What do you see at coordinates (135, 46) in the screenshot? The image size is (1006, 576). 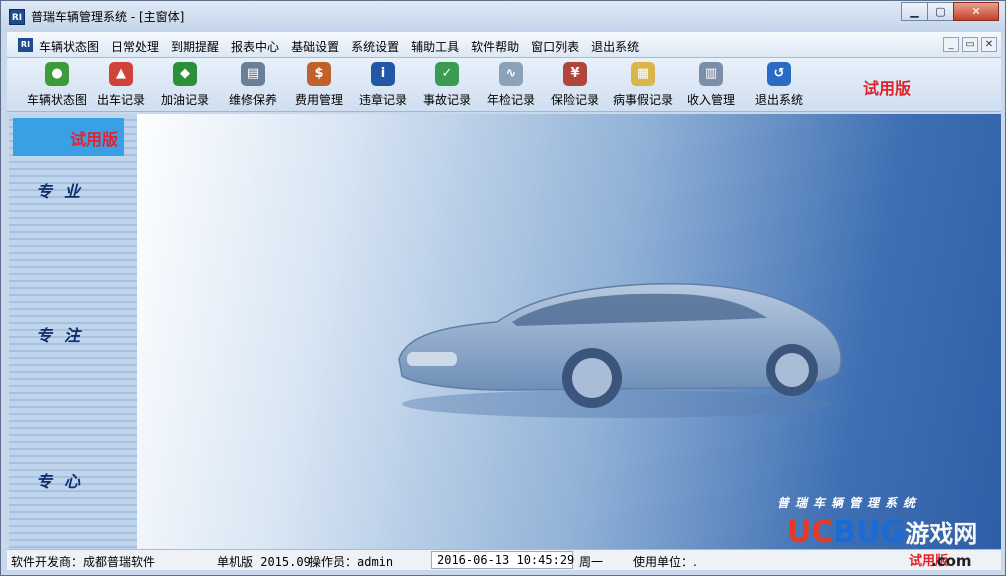 I see `menu-item-1: 日常处理` at bounding box center [135, 46].